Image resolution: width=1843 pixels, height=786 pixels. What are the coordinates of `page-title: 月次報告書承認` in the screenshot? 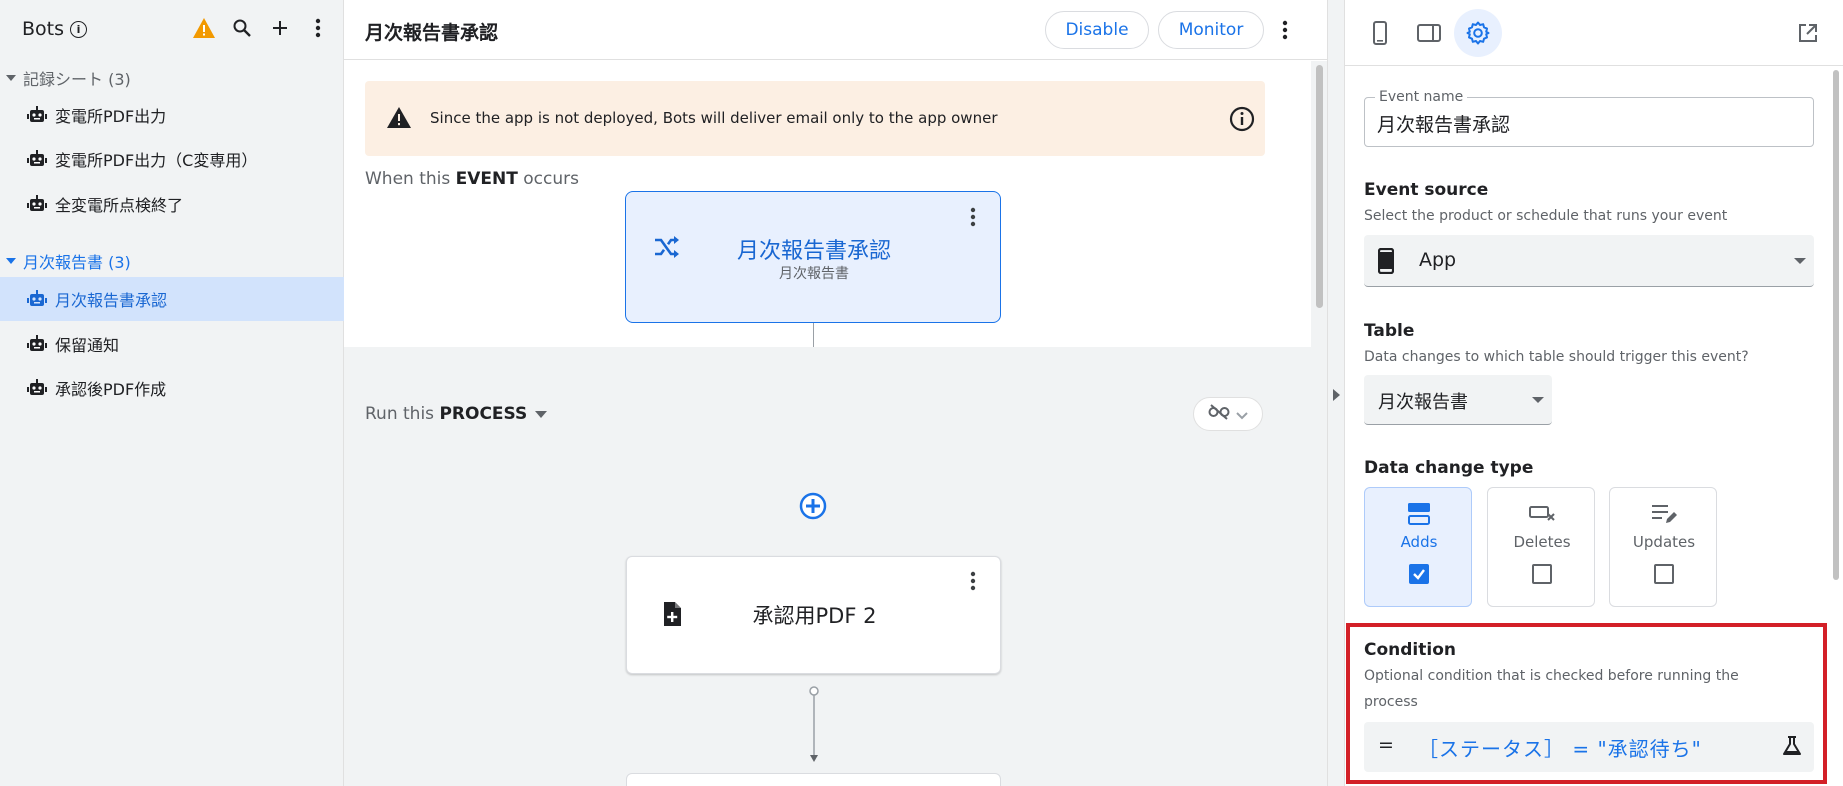 It's located at (432, 33).